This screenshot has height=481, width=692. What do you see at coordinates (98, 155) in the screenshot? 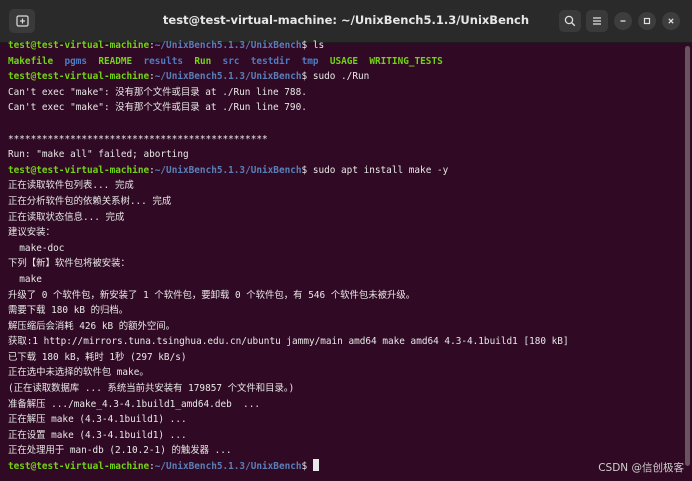
I see `output-line: Run: "make all" failed; aborting` at bounding box center [98, 155].